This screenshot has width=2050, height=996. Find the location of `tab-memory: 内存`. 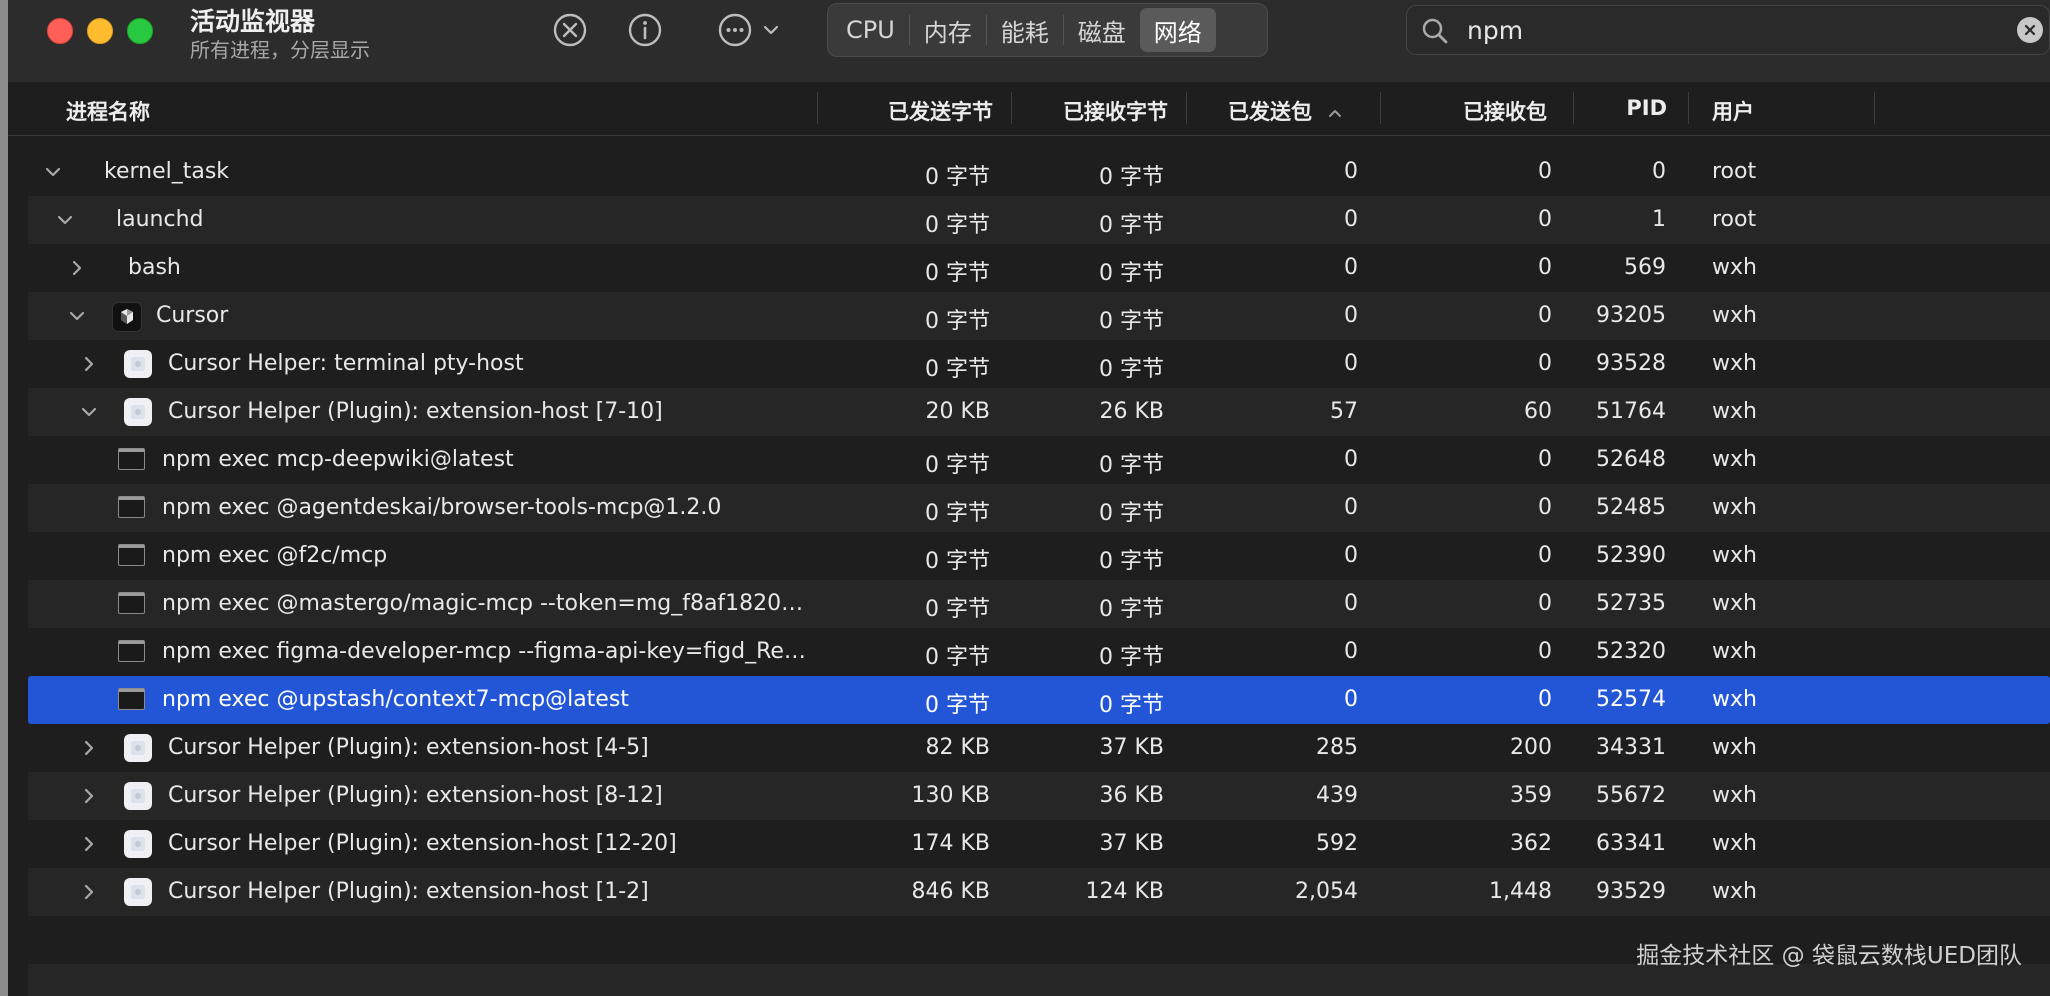

tab-memory: 内存 is located at coordinates (948, 30).